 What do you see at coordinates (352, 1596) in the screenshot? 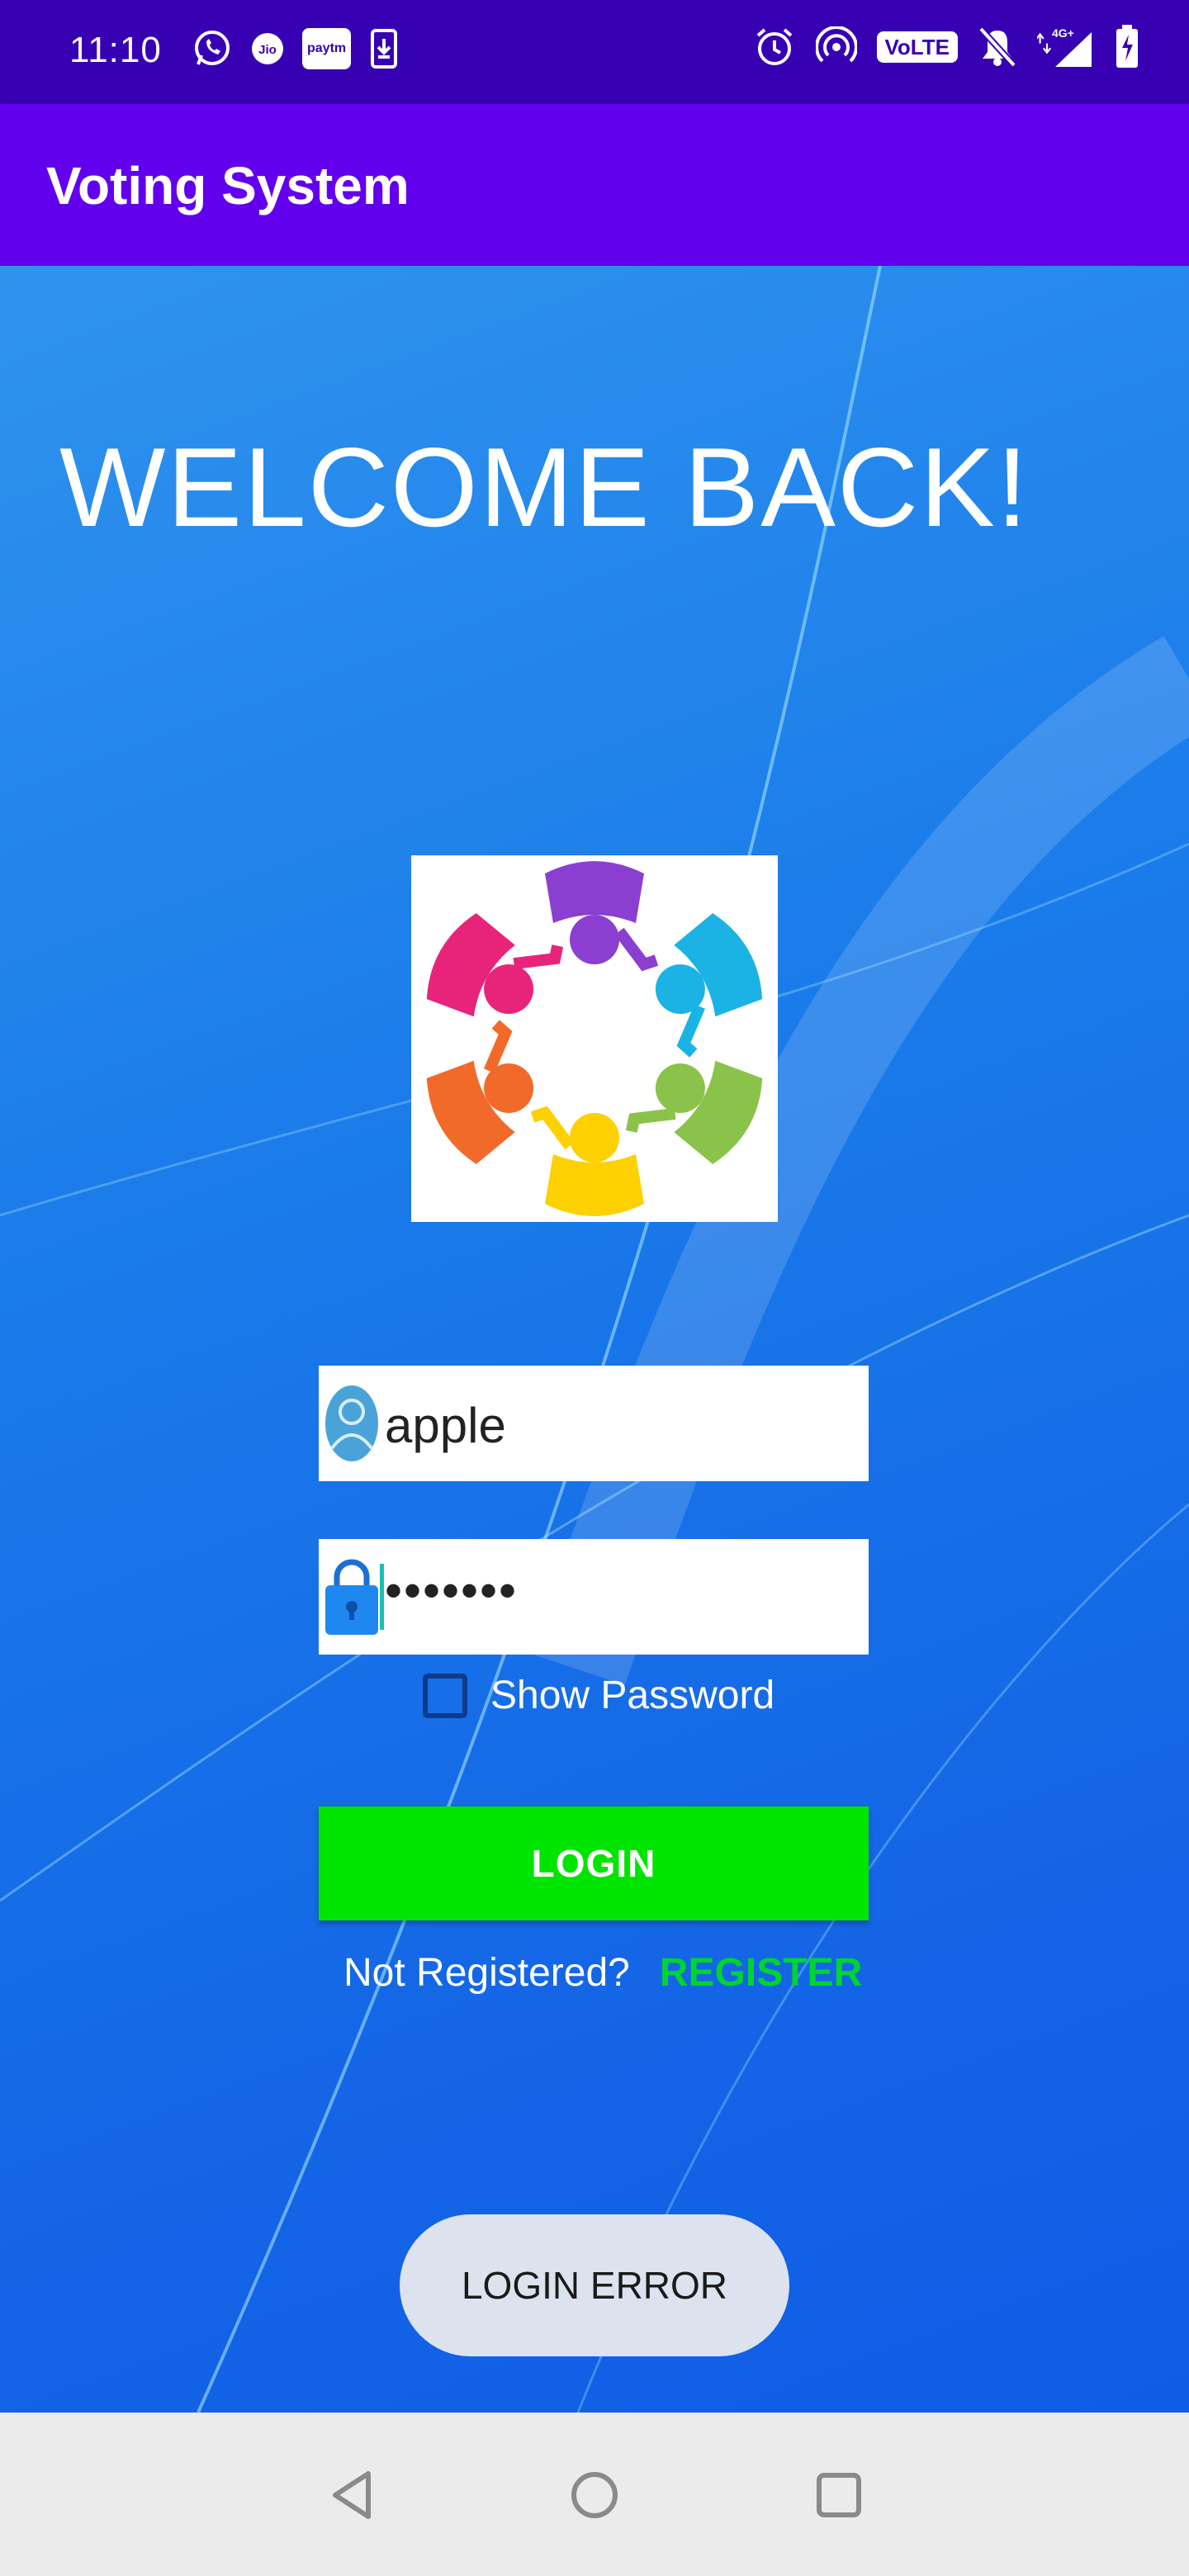
I see `lock-icon` at bounding box center [352, 1596].